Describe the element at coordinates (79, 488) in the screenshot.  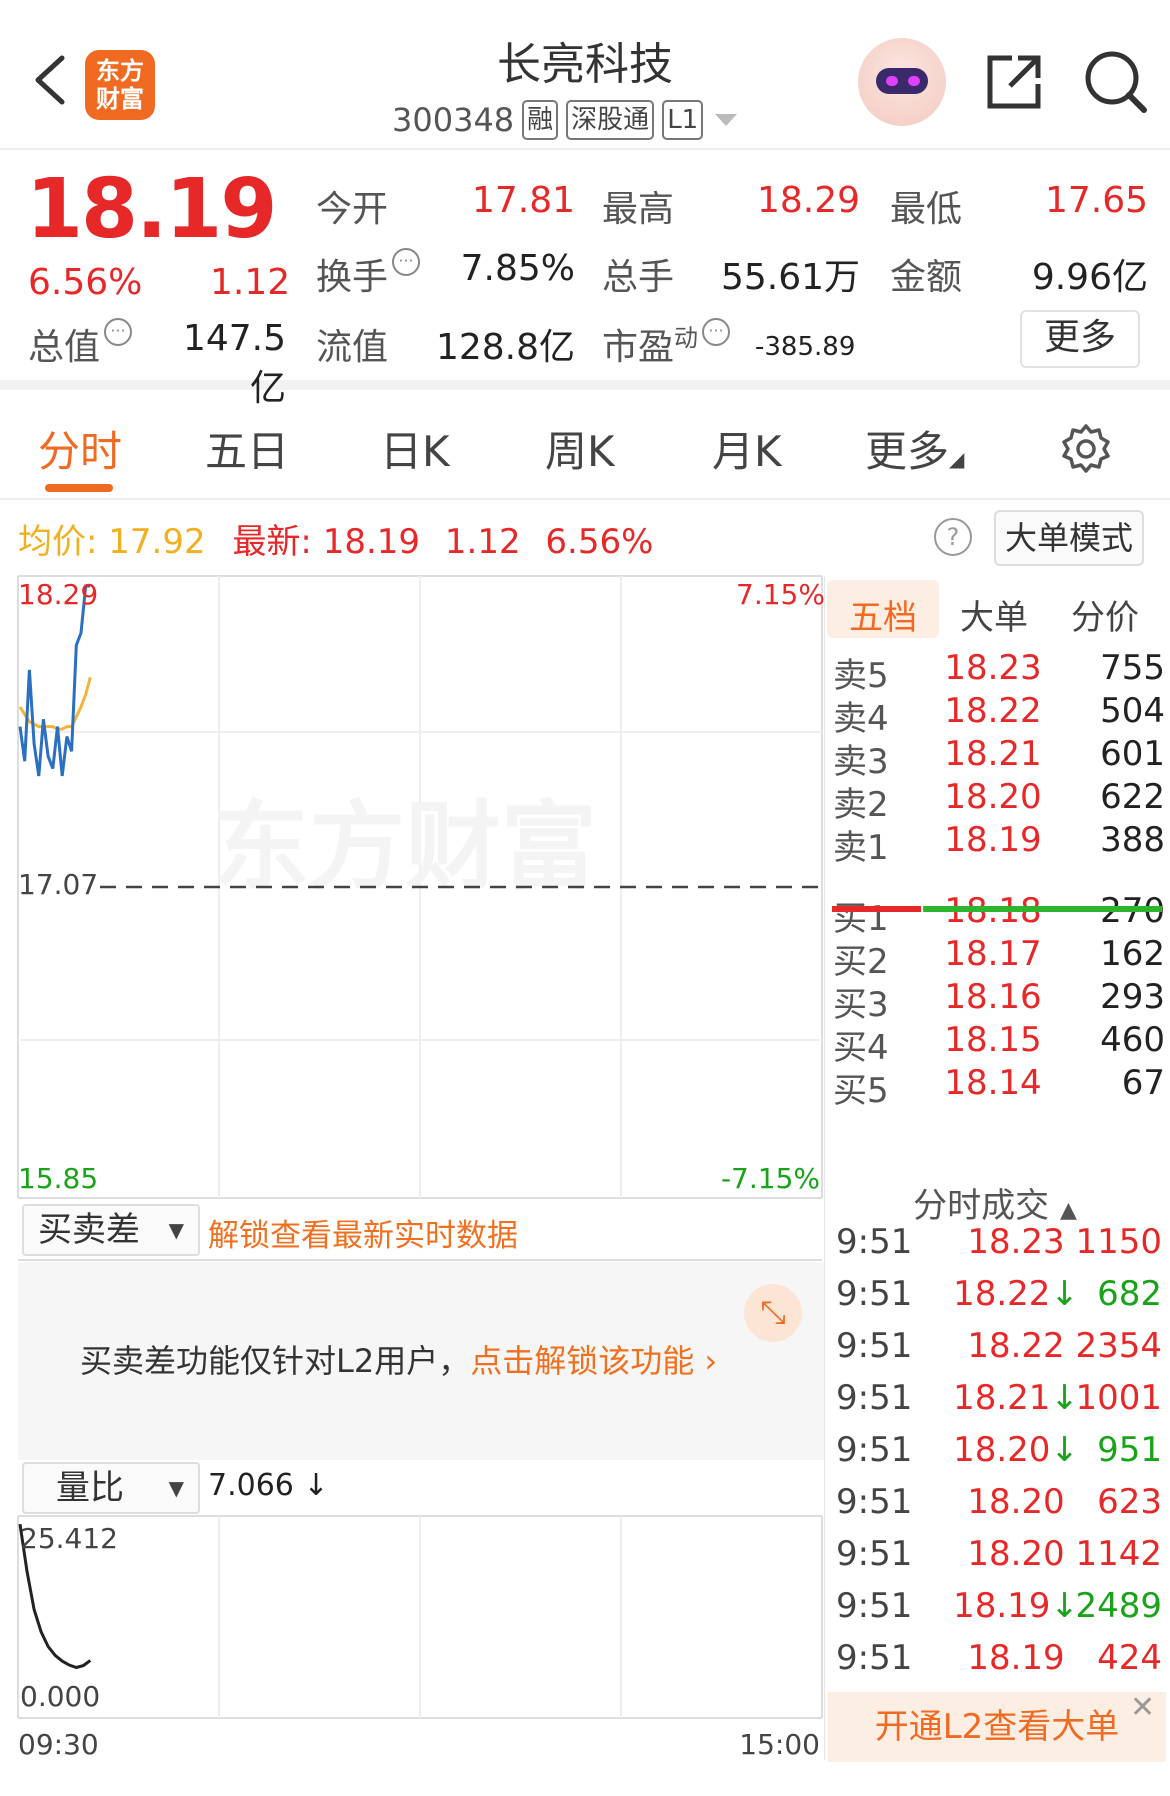
I see `active-tab-indicator` at that location.